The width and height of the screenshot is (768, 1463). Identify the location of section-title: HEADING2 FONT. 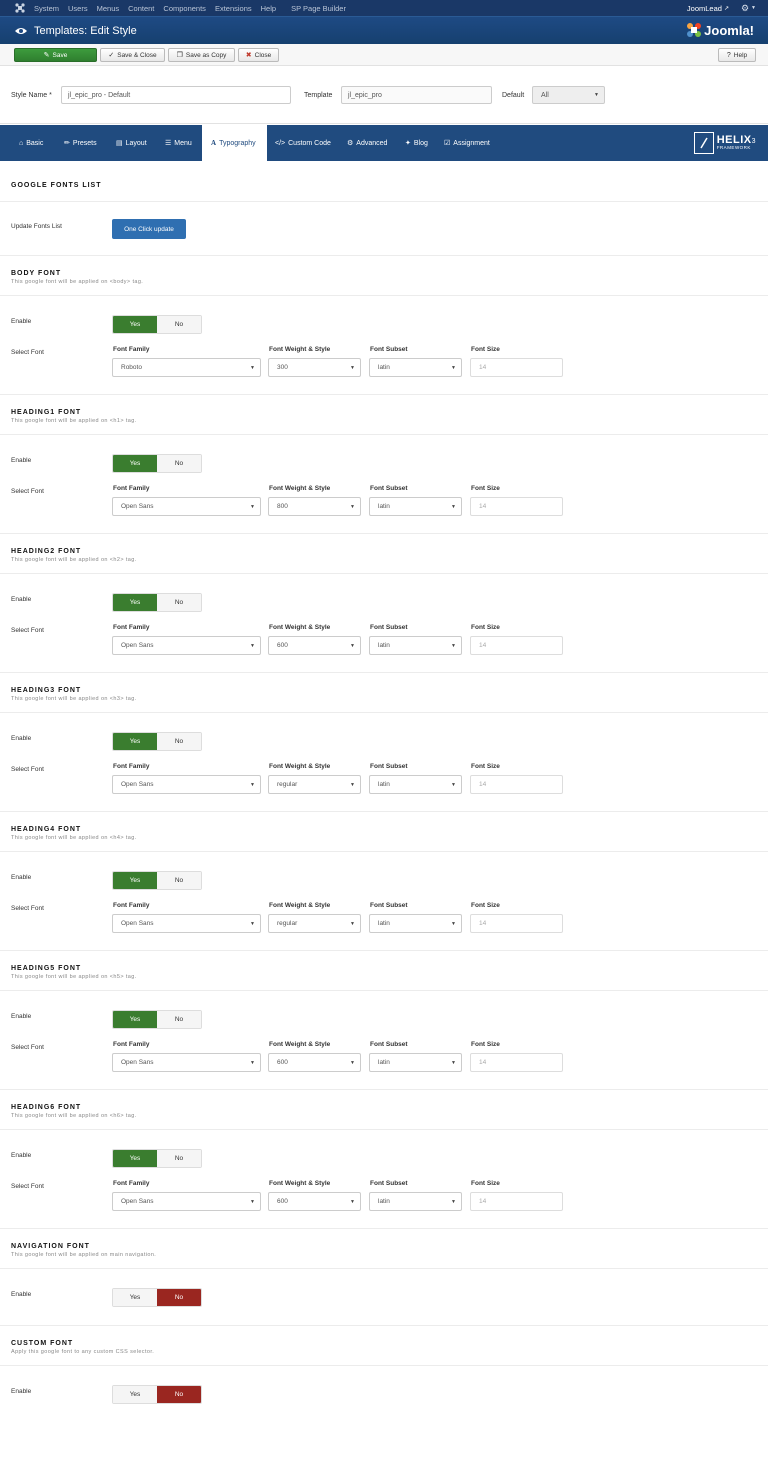
(46, 551).